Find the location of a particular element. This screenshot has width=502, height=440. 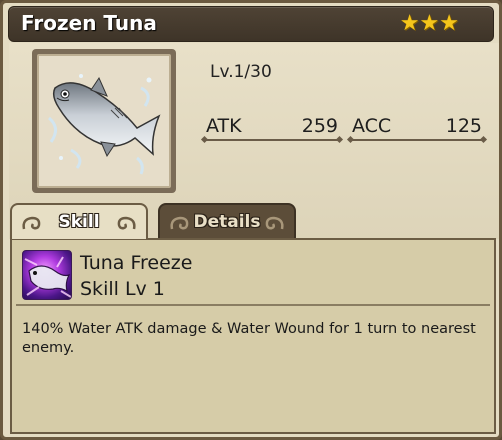

item-portrait is located at coordinates (104, 121).